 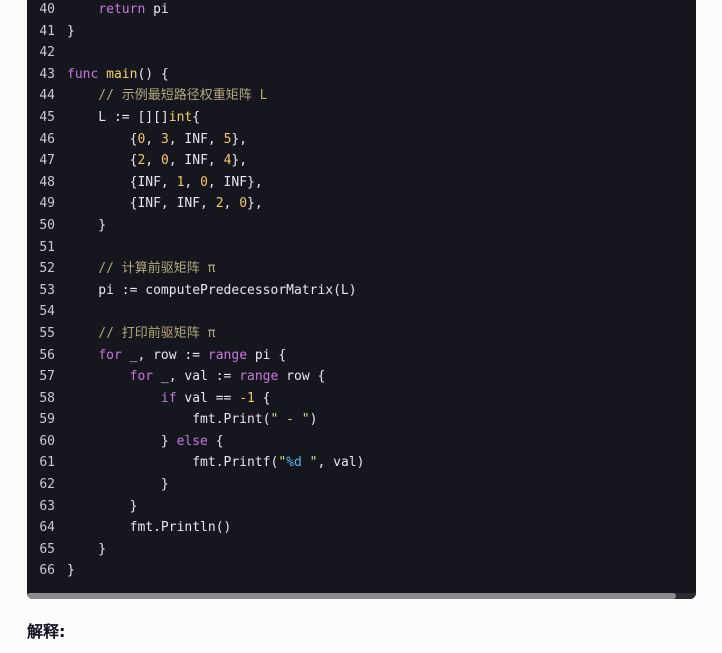 What do you see at coordinates (361, 75) in the screenshot?
I see `code-line: 43 func main() {` at bounding box center [361, 75].